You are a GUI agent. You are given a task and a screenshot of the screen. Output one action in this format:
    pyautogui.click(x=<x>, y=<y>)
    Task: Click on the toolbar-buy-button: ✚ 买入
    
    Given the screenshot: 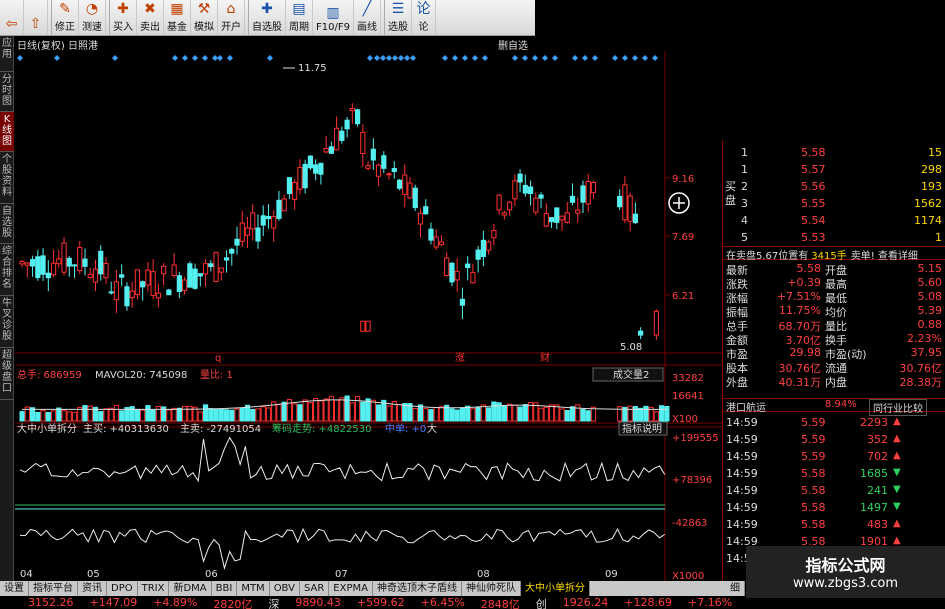 What is the action you would take?
    pyautogui.click(x=123, y=17)
    